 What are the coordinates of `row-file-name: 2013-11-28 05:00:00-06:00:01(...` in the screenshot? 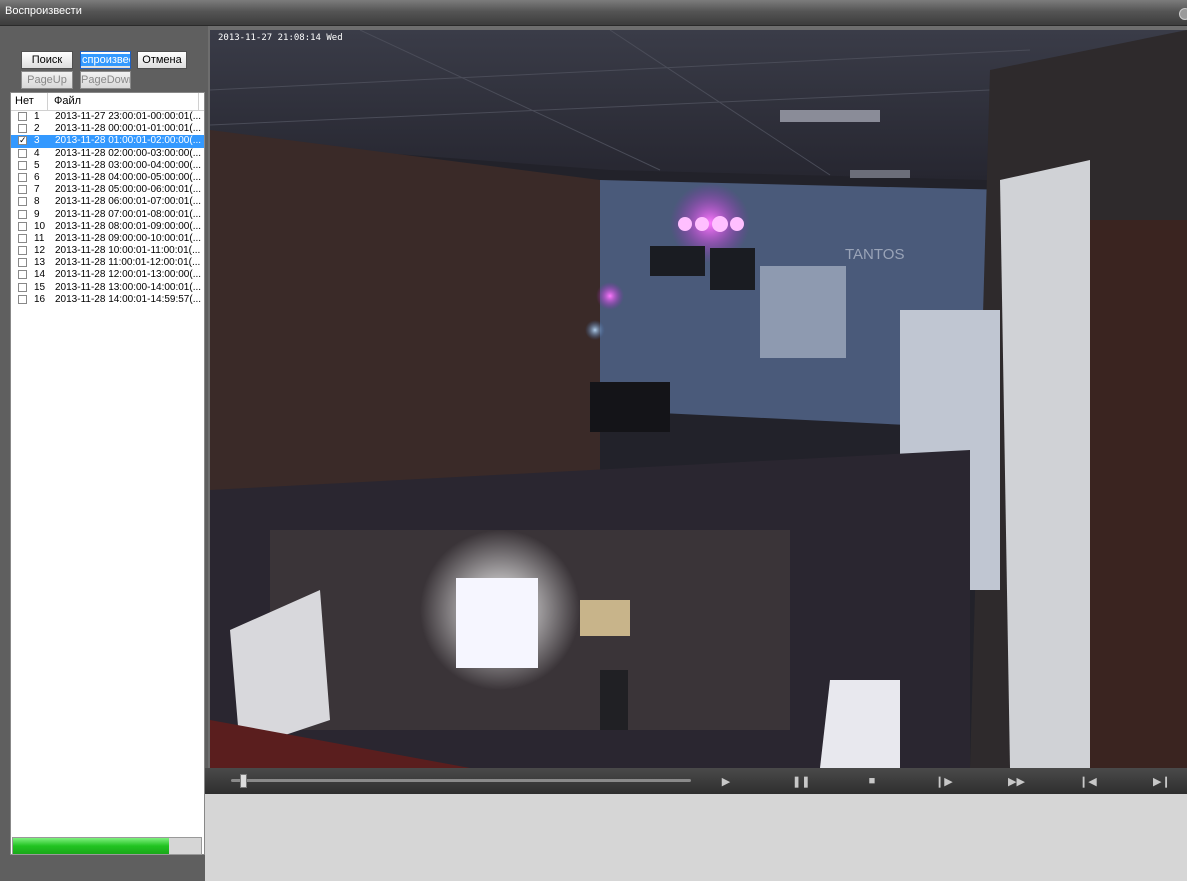 It's located at (128, 190).